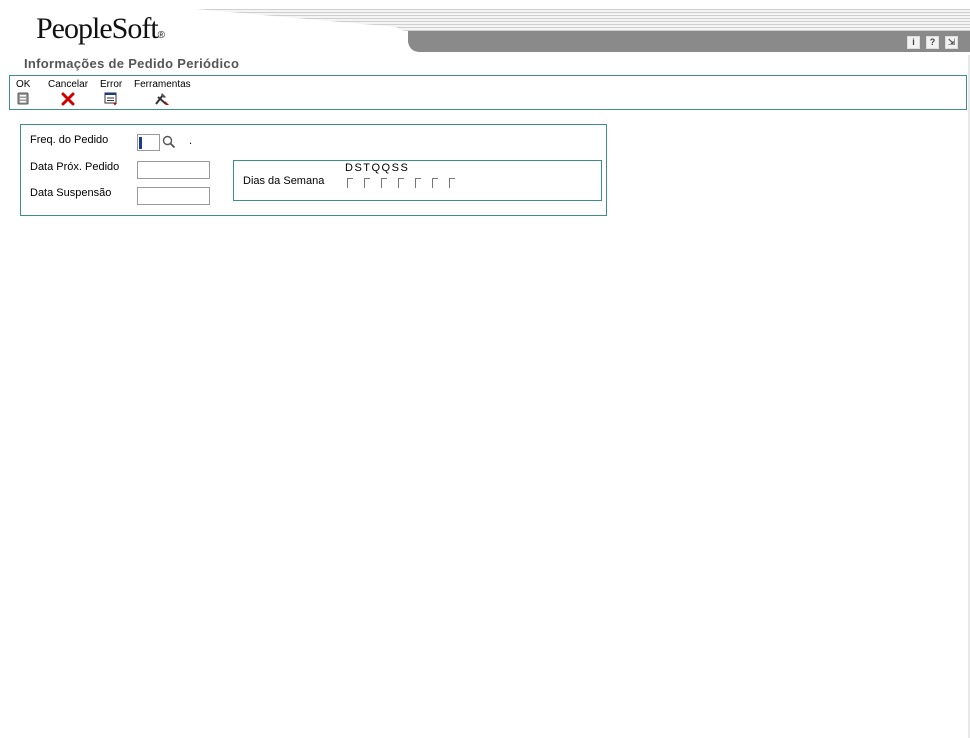 Image resolution: width=970 pixels, height=738 pixels. Describe the element at coordinates (488, 92) in the screenshot. I see `toolbar: OK Cancelar Error Ferramentas` at that location.